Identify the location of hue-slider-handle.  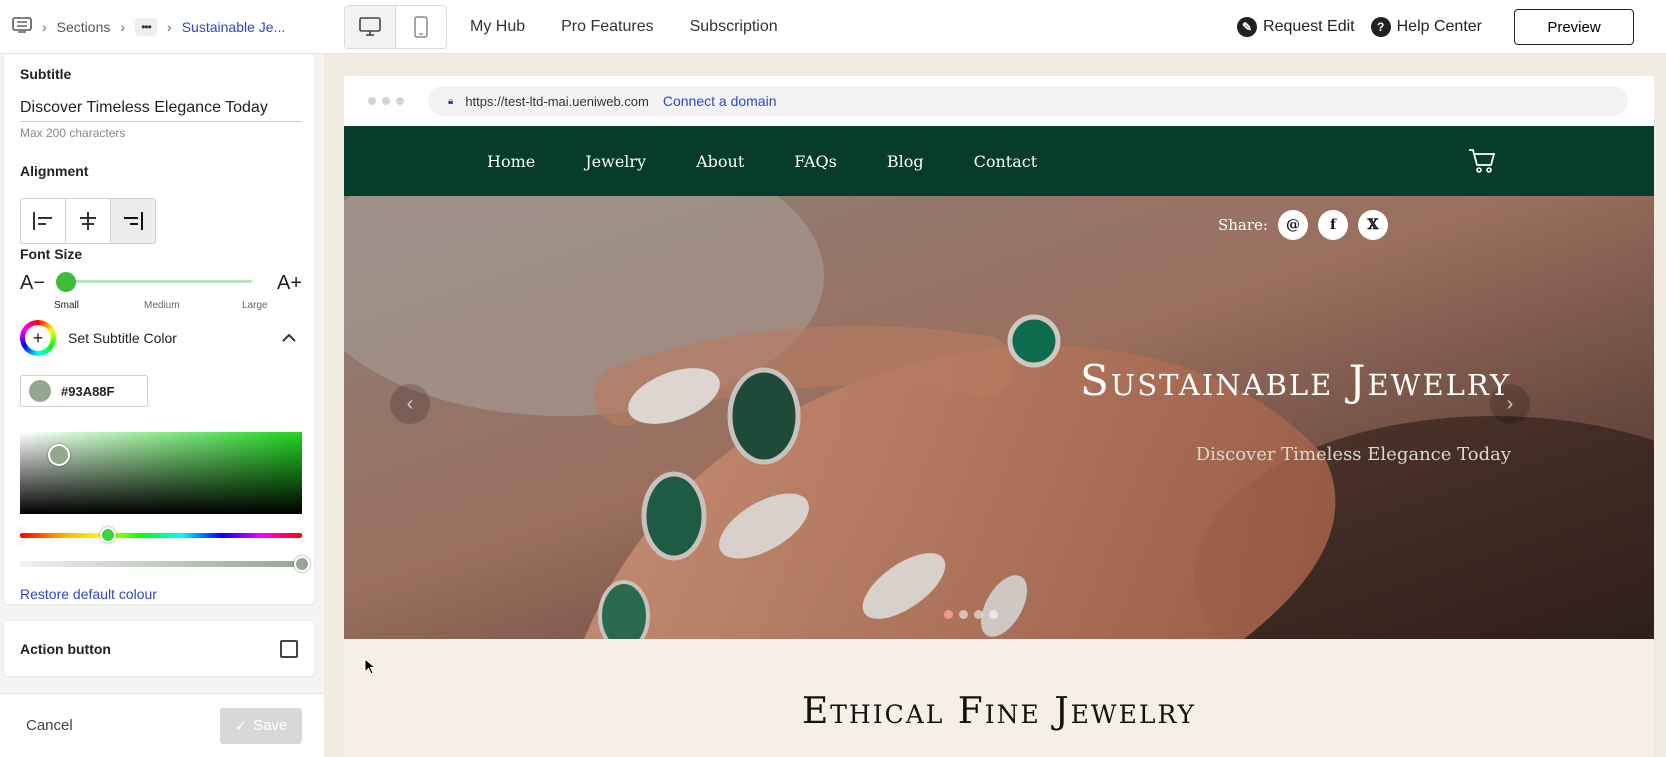
(108, 535).